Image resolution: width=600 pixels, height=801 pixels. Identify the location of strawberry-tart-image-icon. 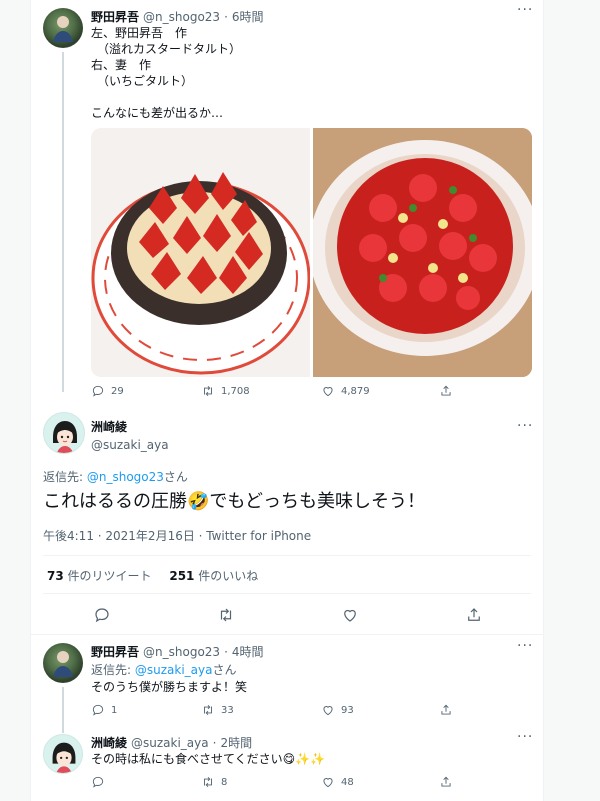
(420, 252).